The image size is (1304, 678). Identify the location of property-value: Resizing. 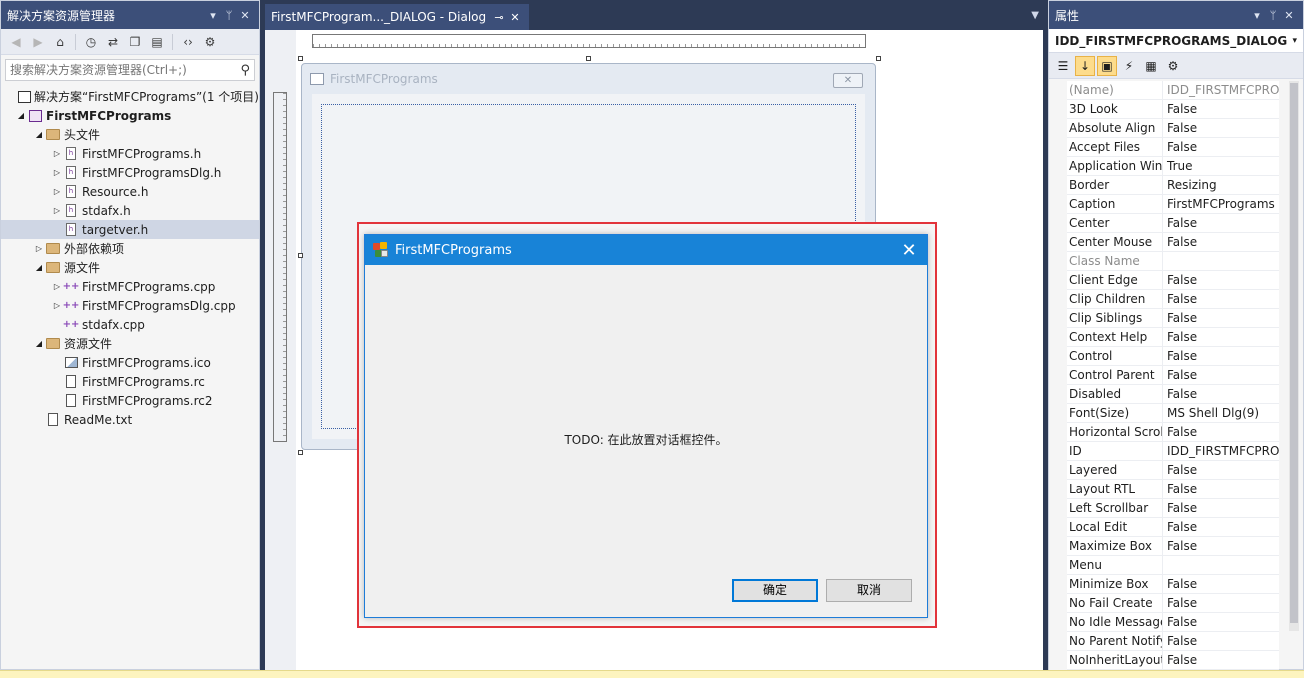
(1221, 185).